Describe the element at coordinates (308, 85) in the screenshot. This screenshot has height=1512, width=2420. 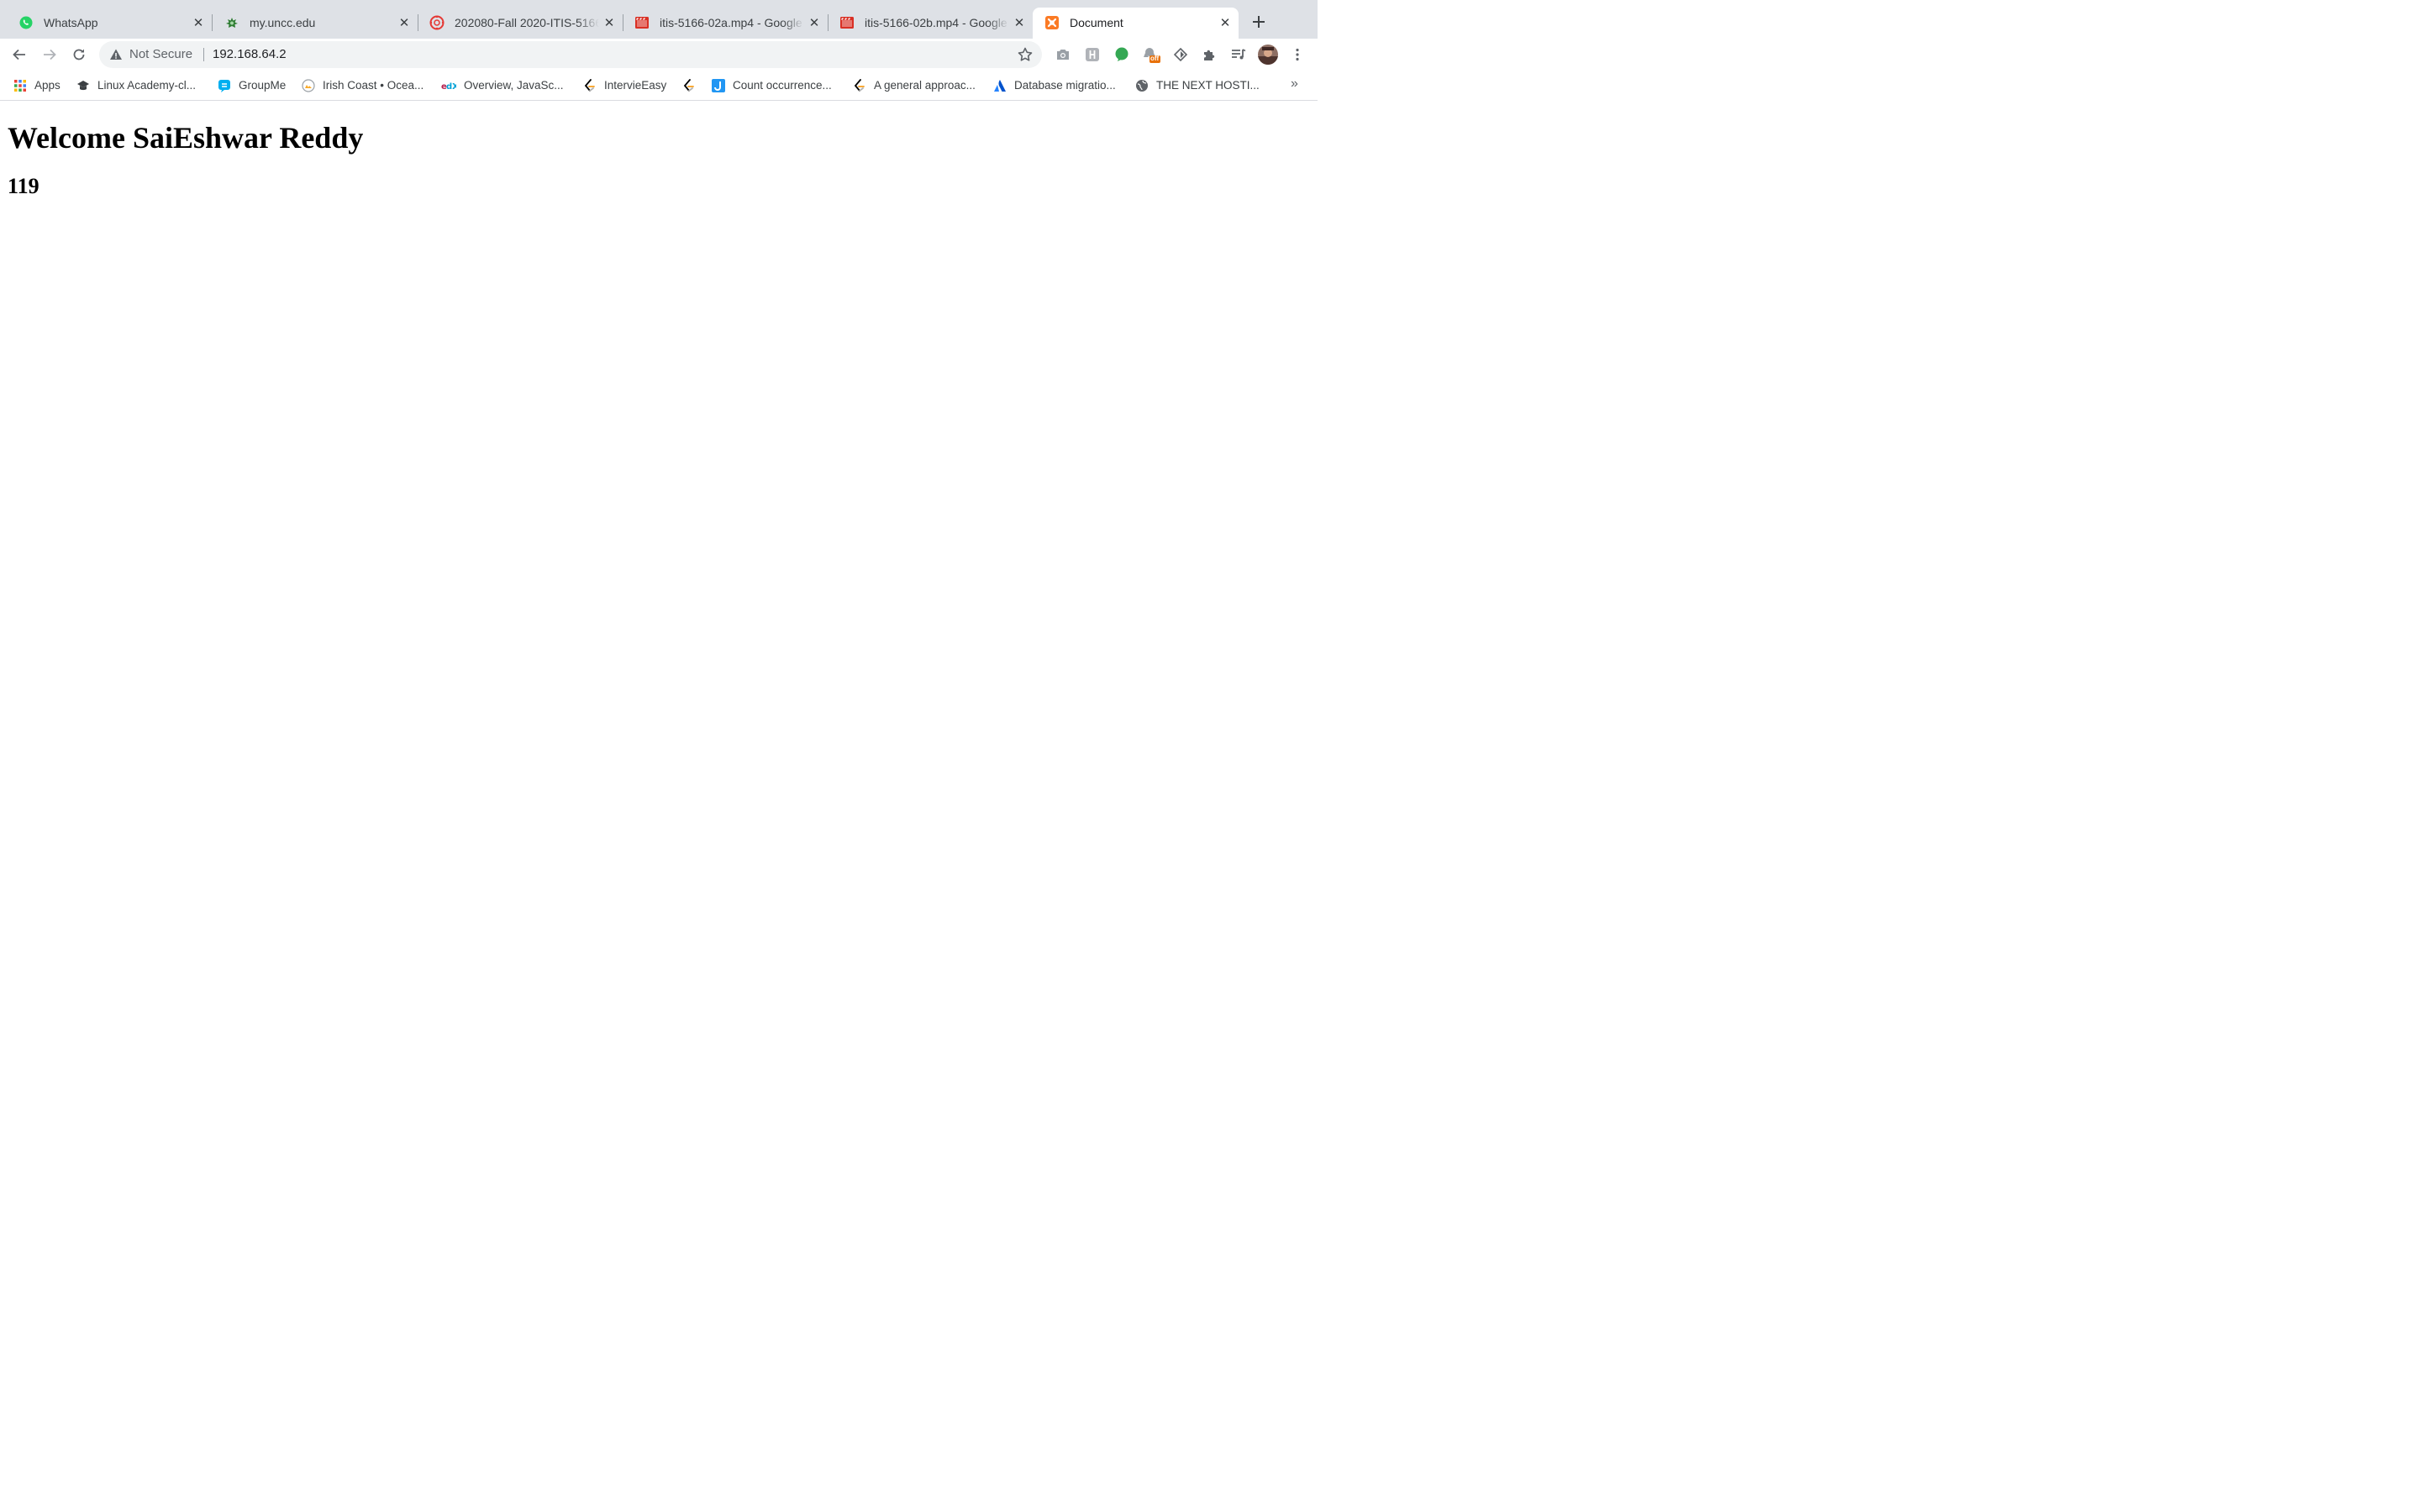
I see `irish-coast-icon` at that location.